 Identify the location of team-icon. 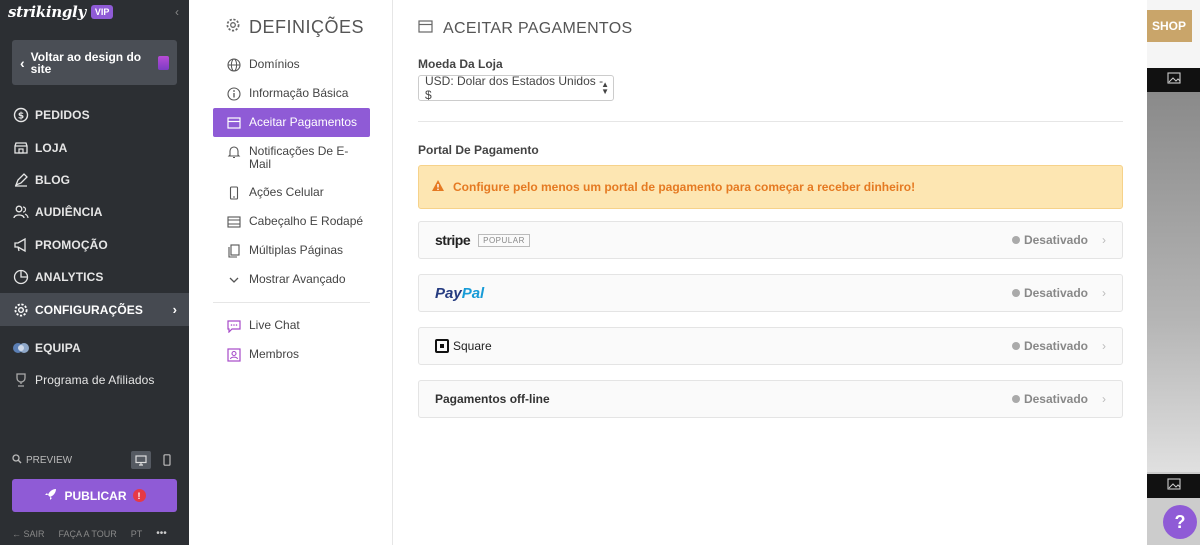
(21, 348).